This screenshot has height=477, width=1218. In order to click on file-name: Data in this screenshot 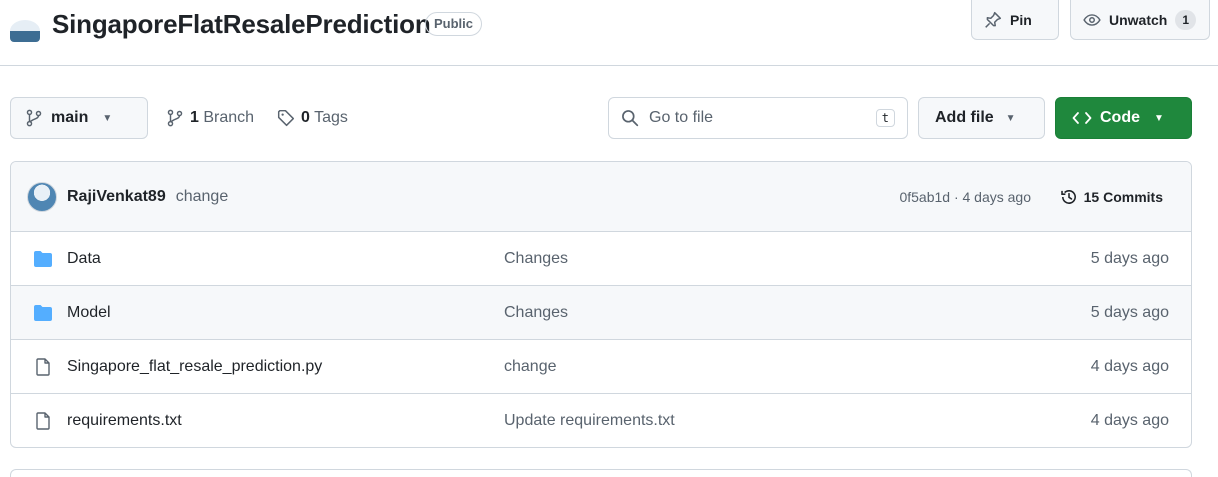, I will do `click(84, 259)`.